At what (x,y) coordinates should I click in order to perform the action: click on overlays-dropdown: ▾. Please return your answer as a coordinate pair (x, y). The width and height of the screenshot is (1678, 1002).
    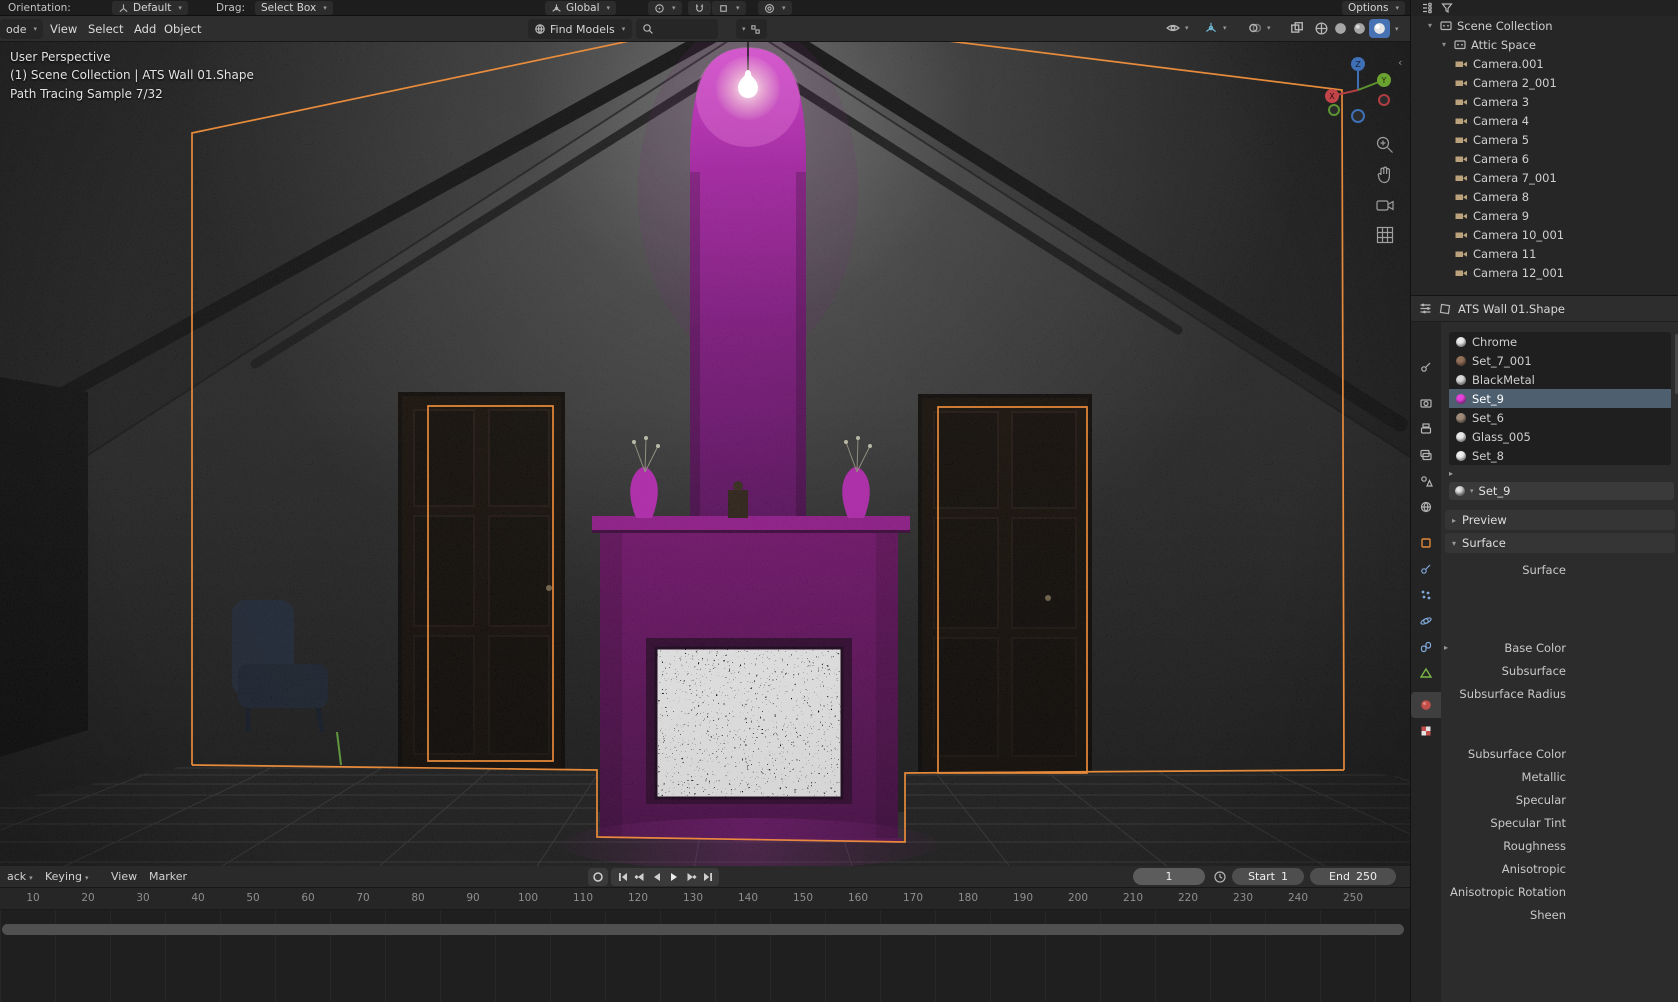
    Looking at the image, I should click on (1259, 28).